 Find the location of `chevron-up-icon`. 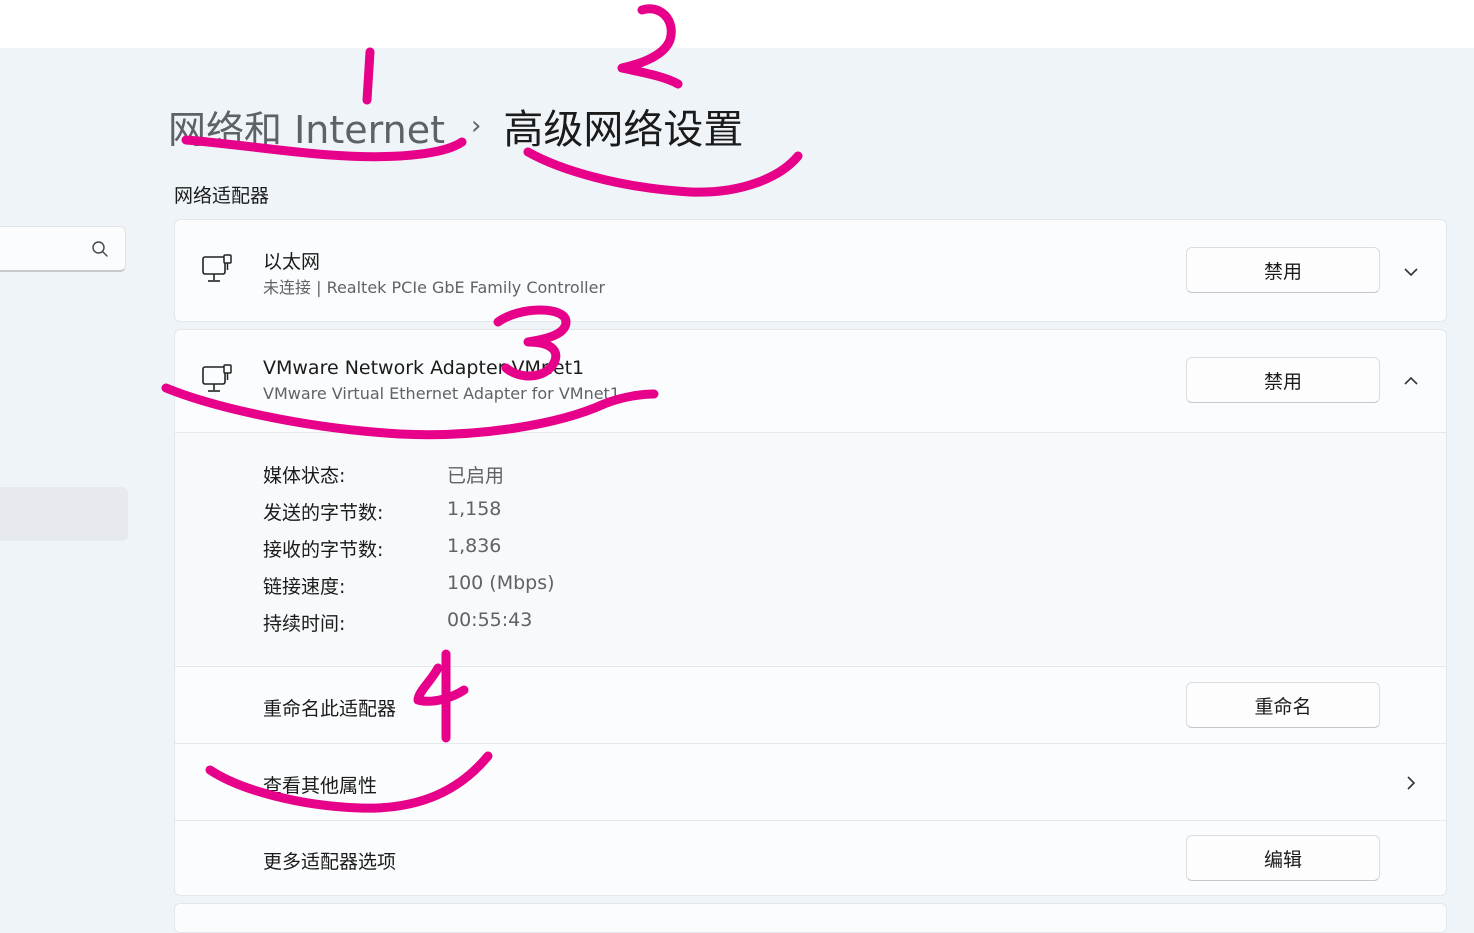

chevron-up-icon is located at coordinates (1411, 381).